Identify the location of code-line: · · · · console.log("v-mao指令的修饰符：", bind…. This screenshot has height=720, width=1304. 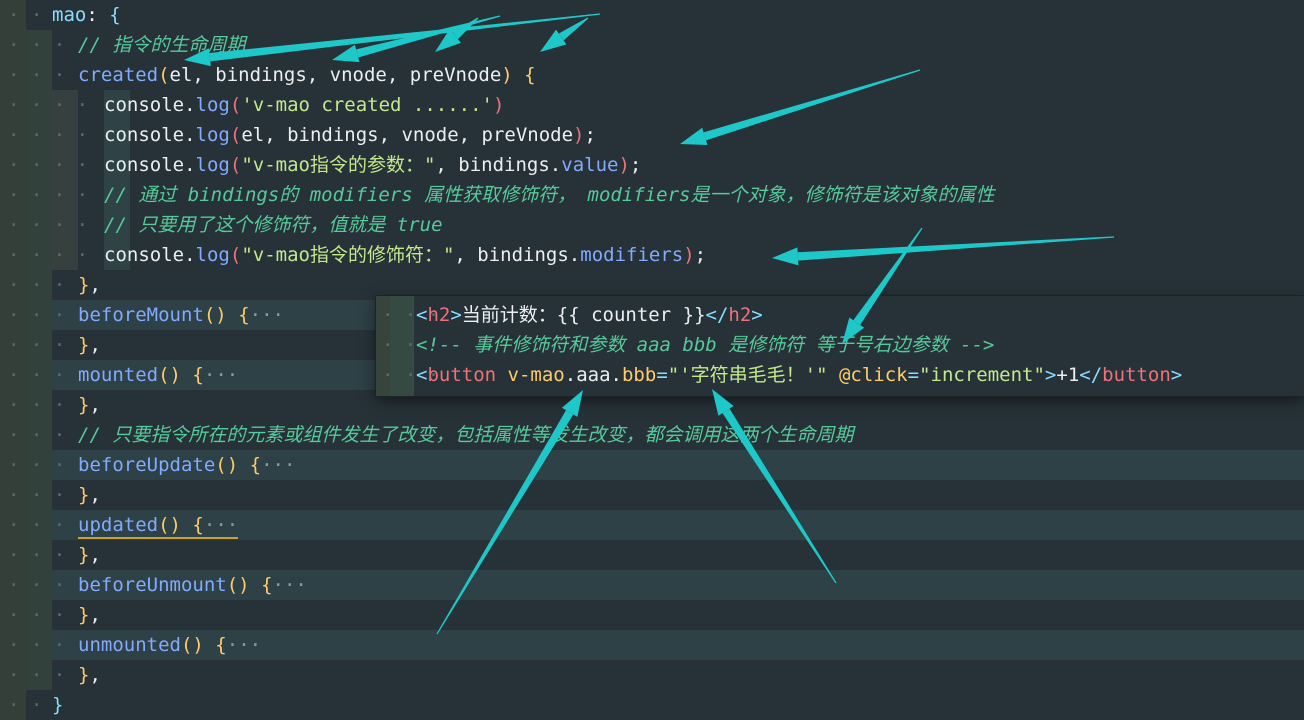
(652, 255).